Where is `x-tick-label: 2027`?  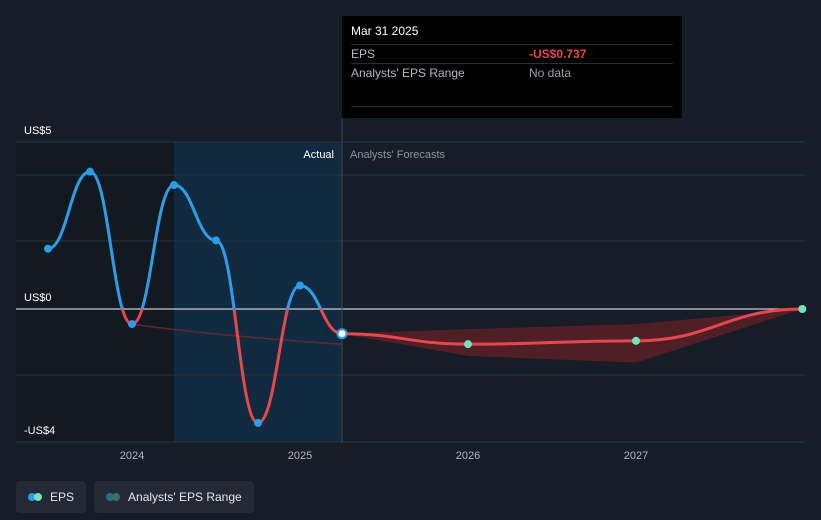
x-tick-label: 2027 is located at coordinates (636, 456).